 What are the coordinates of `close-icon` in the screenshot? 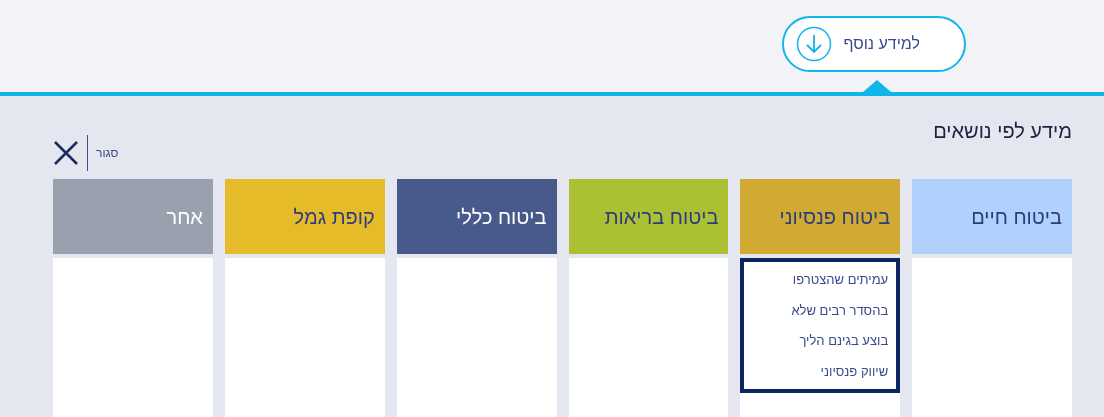 It's located at (66, 153).